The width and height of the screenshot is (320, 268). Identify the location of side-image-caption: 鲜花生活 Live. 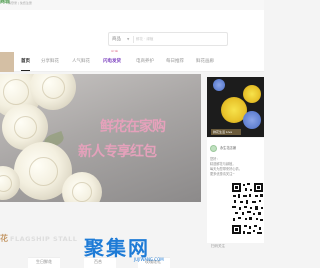
(226, 132).